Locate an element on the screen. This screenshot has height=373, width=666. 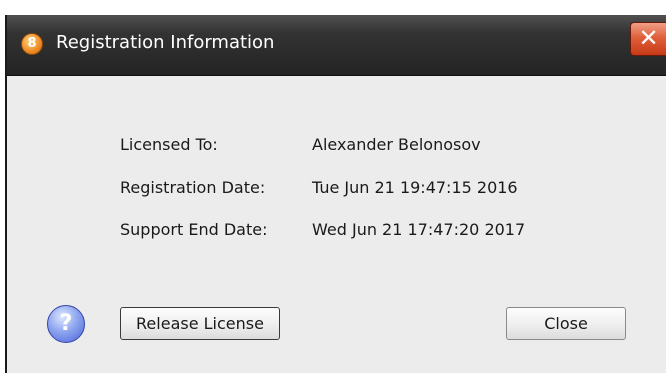
help-icon: ? is located at coordinates (66, 324).